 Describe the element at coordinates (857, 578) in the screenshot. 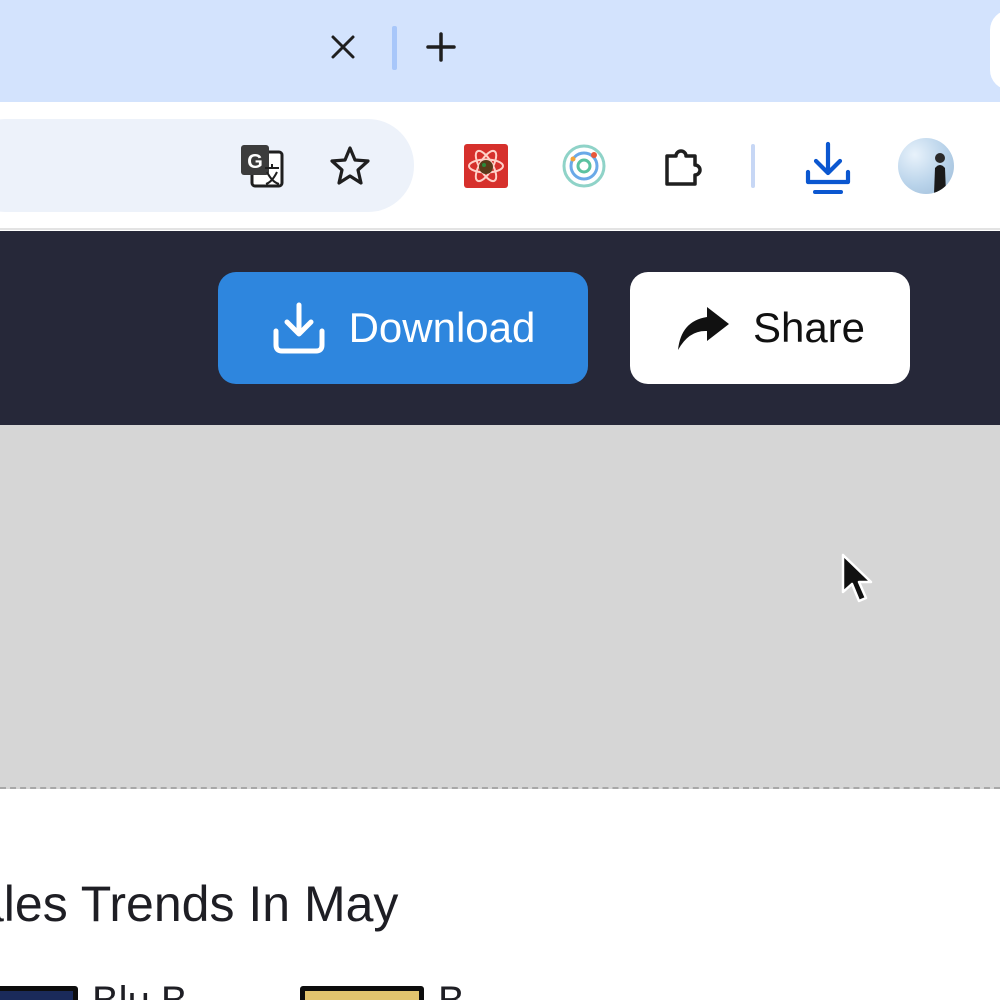

I see `mouse-cursor-icon` at that location.